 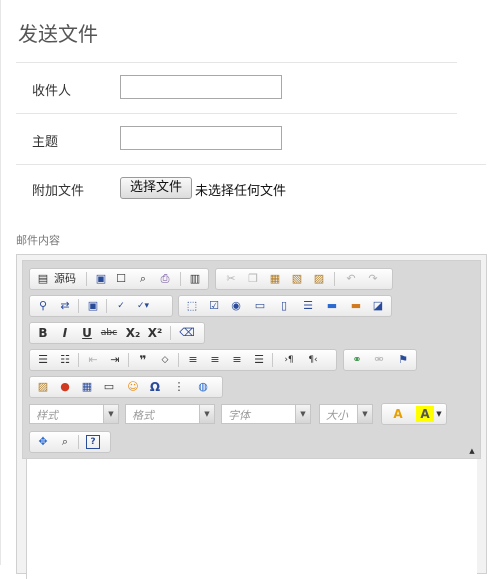 I want to click on page-break-icon: ⋮, so click(x=179, y=387).